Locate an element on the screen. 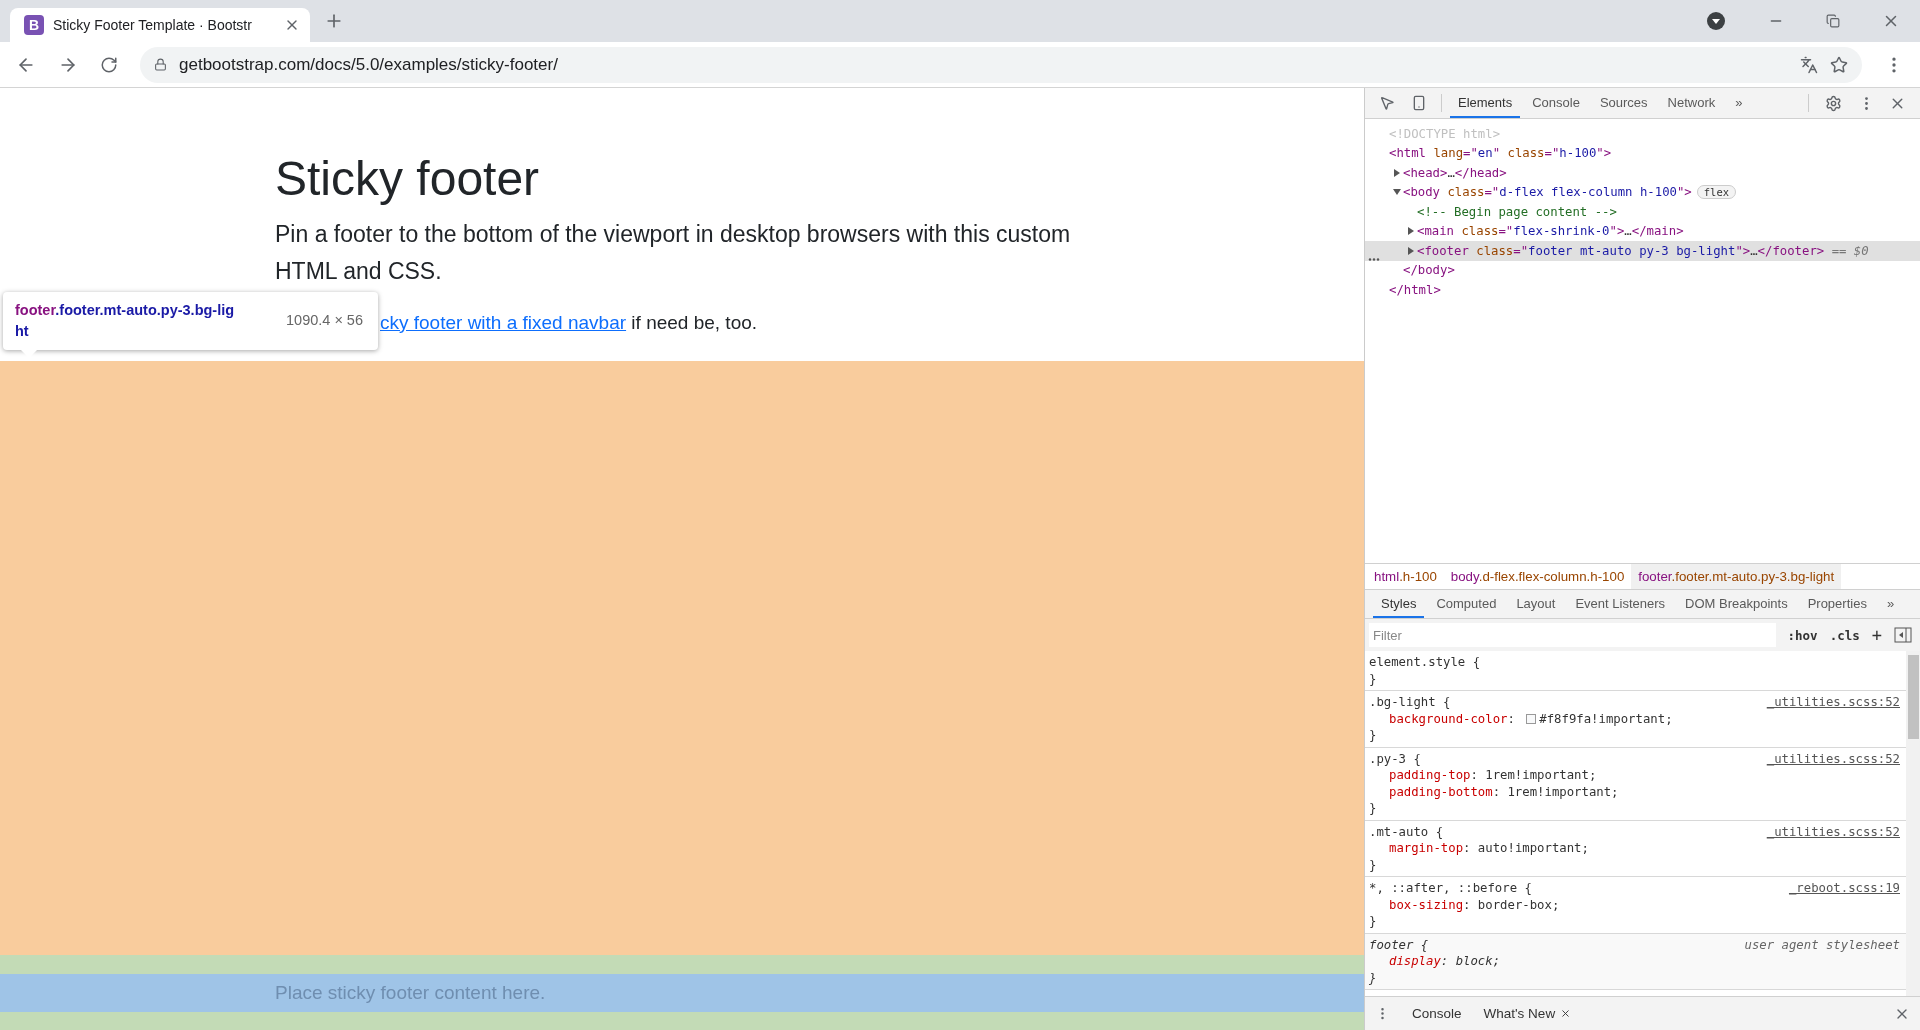  page-heading: Sticky footer is located at coordinates (408, 179).